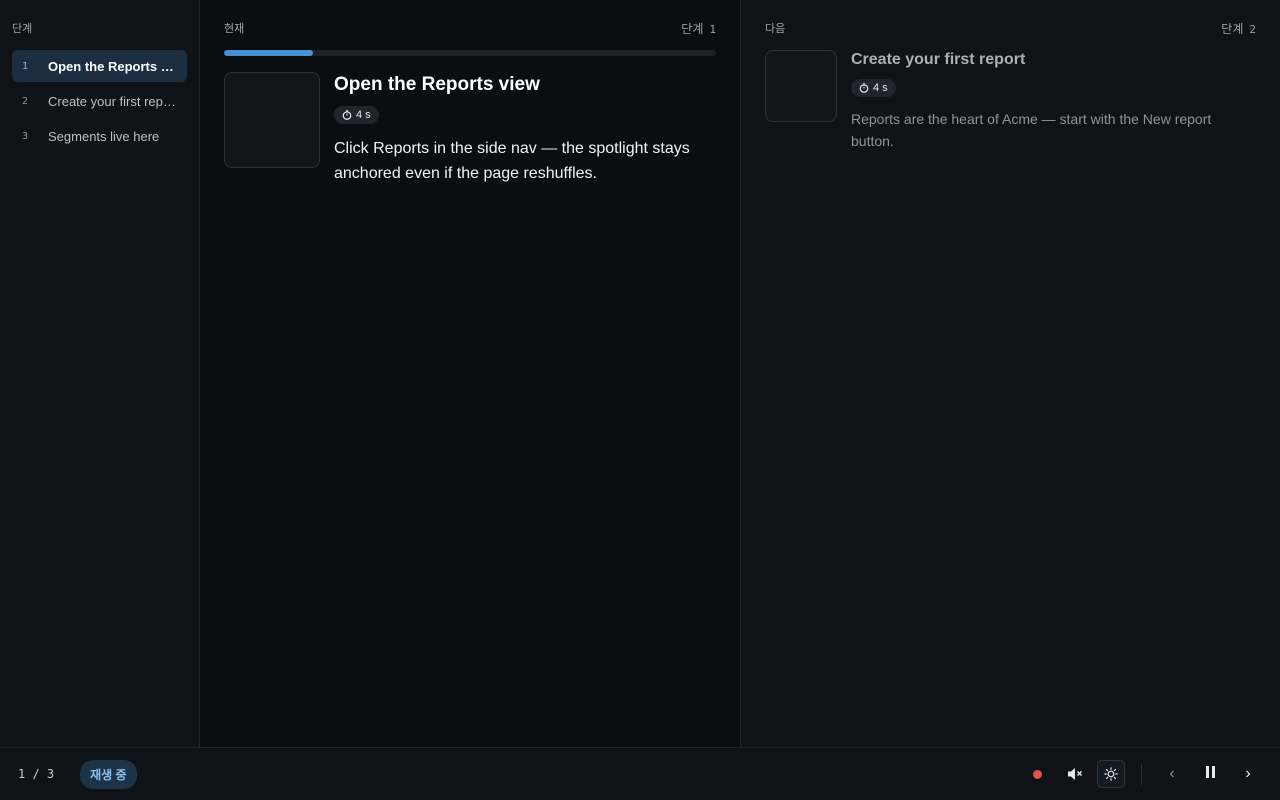  I want to click on playback-bar: 1 / 3 재생 중 ‹ ›, so click(640, 773).